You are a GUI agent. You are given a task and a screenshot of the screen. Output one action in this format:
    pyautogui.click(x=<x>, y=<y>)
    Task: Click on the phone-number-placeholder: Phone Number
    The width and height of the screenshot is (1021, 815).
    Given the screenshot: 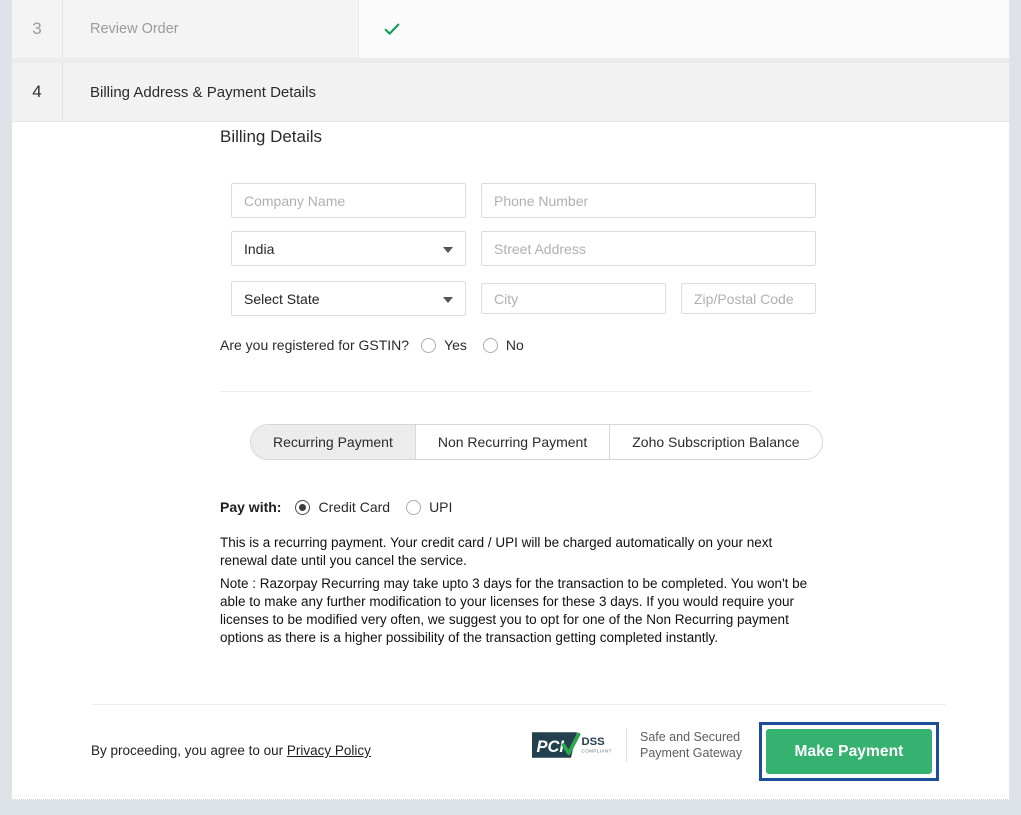 What is the action you would take?
    pyautogui.click(x=541, y=200)
    